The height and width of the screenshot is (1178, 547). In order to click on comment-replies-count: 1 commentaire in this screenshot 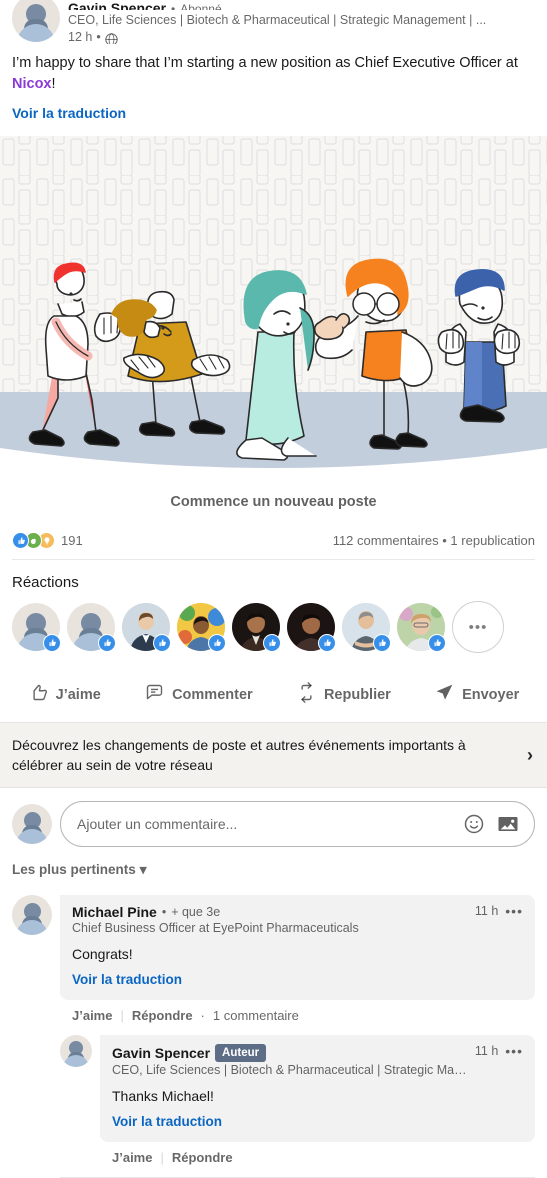, I will do `click(256, 1015)`.